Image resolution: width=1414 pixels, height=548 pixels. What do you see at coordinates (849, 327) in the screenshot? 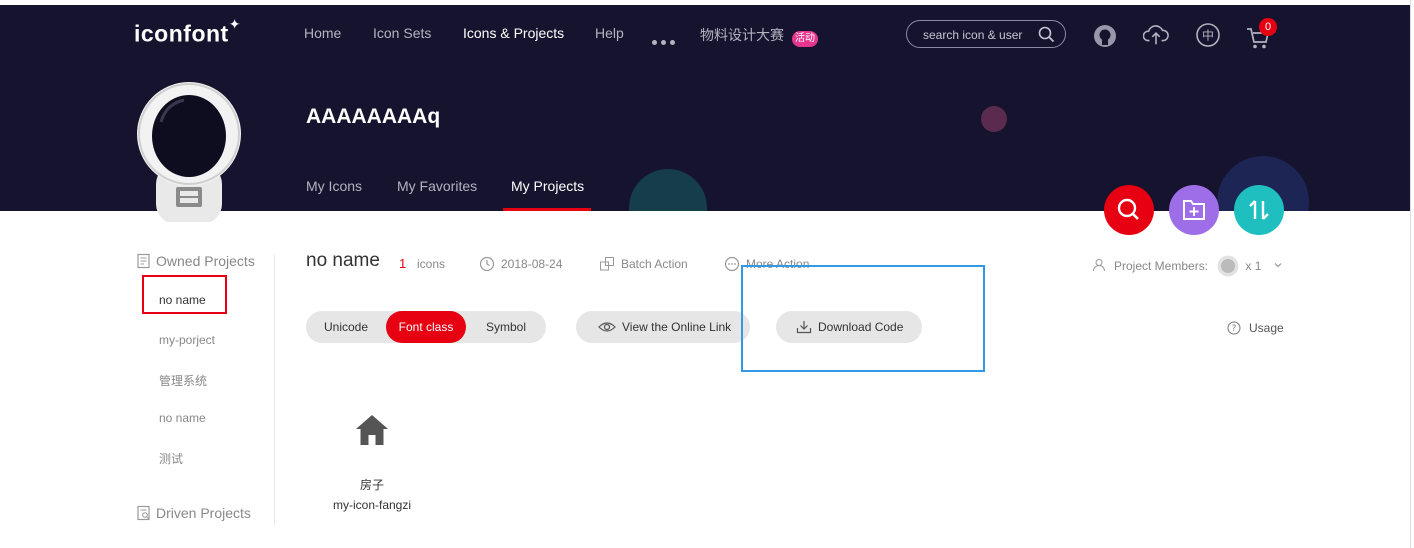
I see `download-code-button: Download Code` at bounding box center [849, 327].